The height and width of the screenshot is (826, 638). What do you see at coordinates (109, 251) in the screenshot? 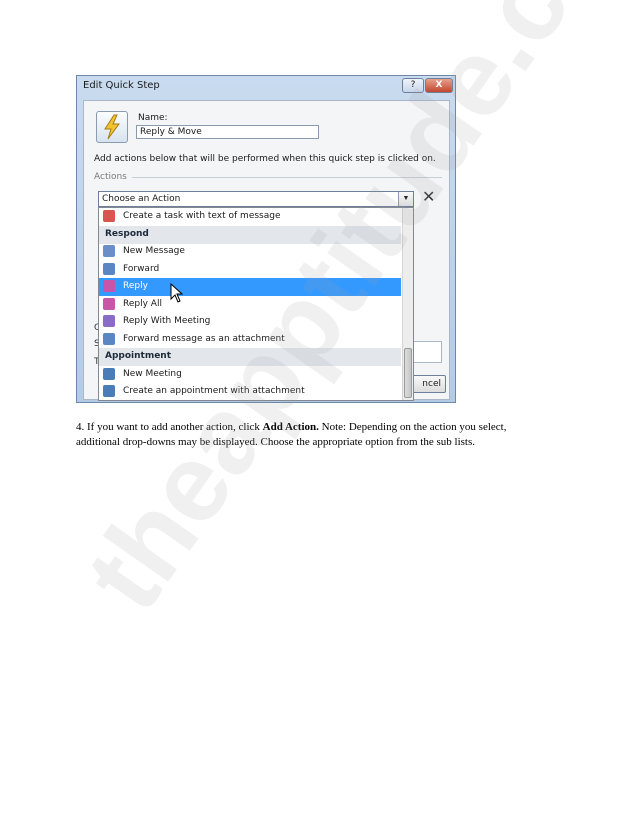
I see `new-message-icon` at bounding box center [109, 251].